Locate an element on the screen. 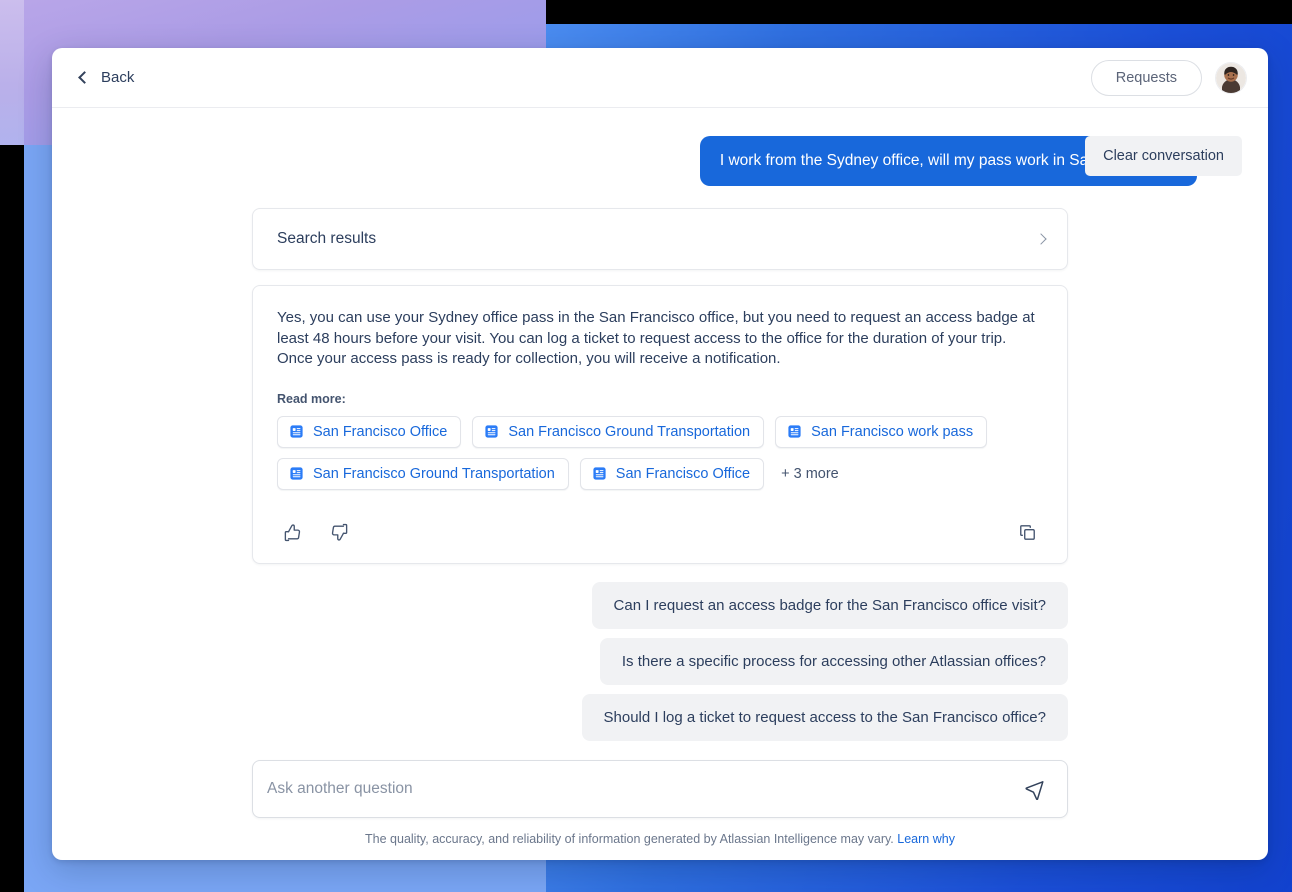  user-avatar-icon is located at coordinates (1231, 77).